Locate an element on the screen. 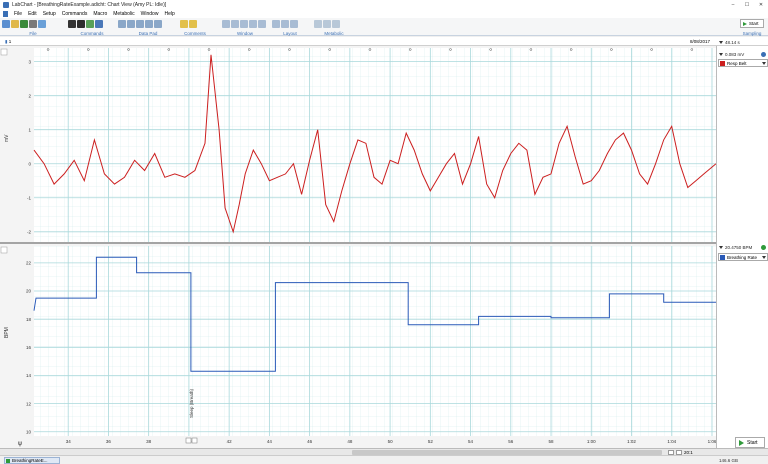  breathing-rate-y-tick-label: 18 is located at coordinates (29, 319).